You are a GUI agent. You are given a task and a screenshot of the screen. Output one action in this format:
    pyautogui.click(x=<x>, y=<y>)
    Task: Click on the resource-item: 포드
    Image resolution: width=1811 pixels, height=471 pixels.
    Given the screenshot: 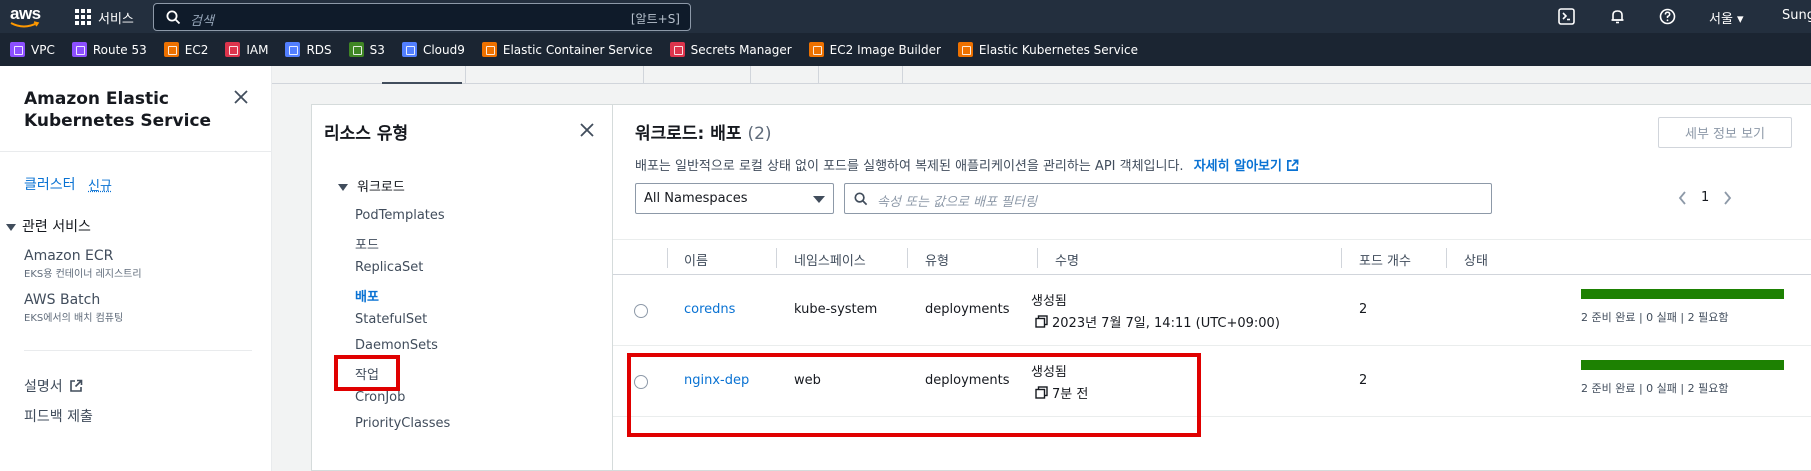 What is the action you would take?
    pyautogui.click(x=367, y=243)
    